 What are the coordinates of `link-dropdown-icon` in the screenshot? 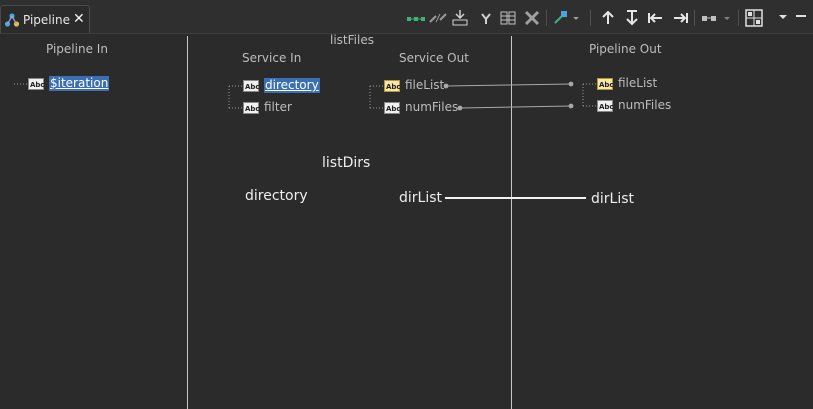 It's located at (565, 18).